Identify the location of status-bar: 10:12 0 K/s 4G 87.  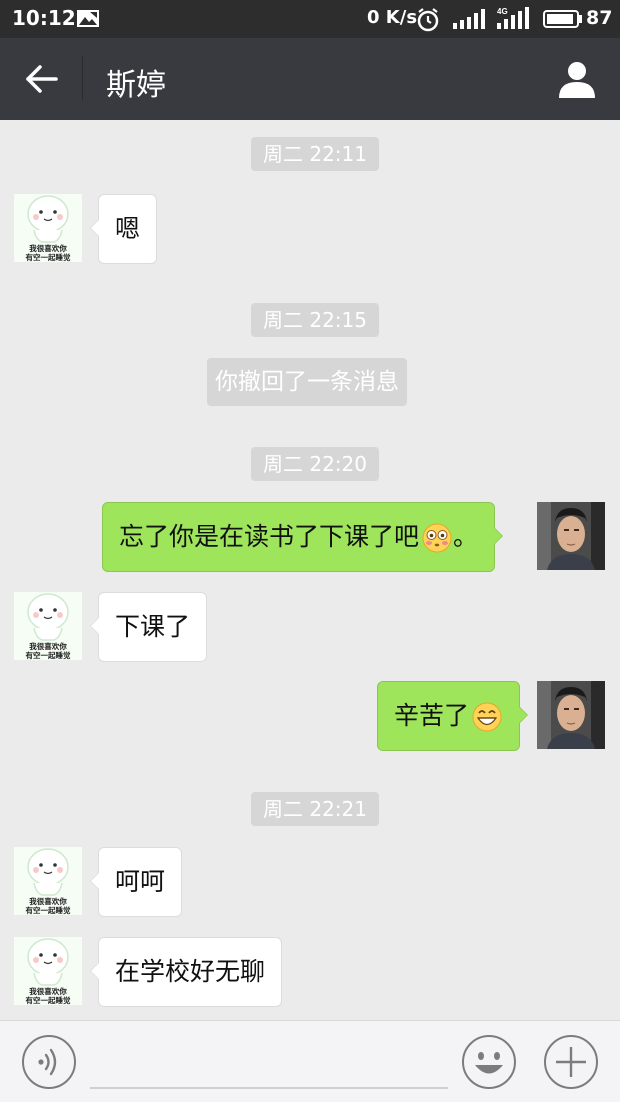
(310, 19).